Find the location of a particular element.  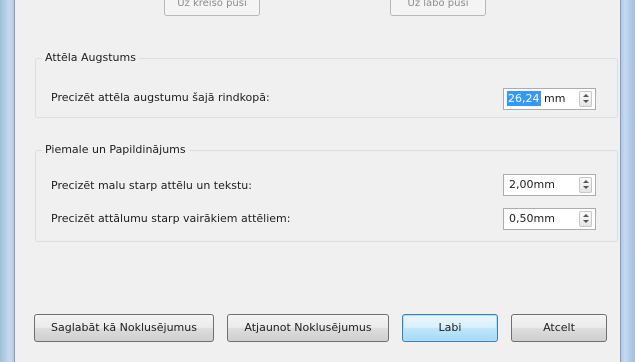

image-spacing-value: 0,50mm is located at coordinates (532, 218).